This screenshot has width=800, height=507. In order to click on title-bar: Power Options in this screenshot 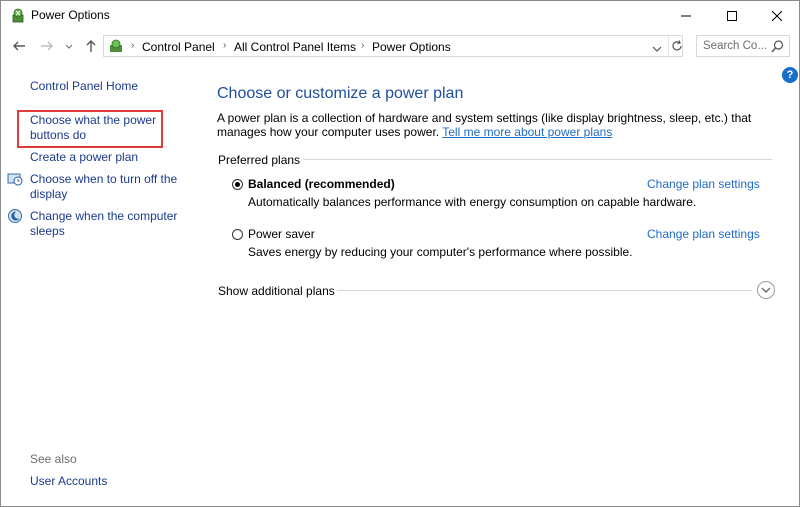, I will do `click(400, 16)`.